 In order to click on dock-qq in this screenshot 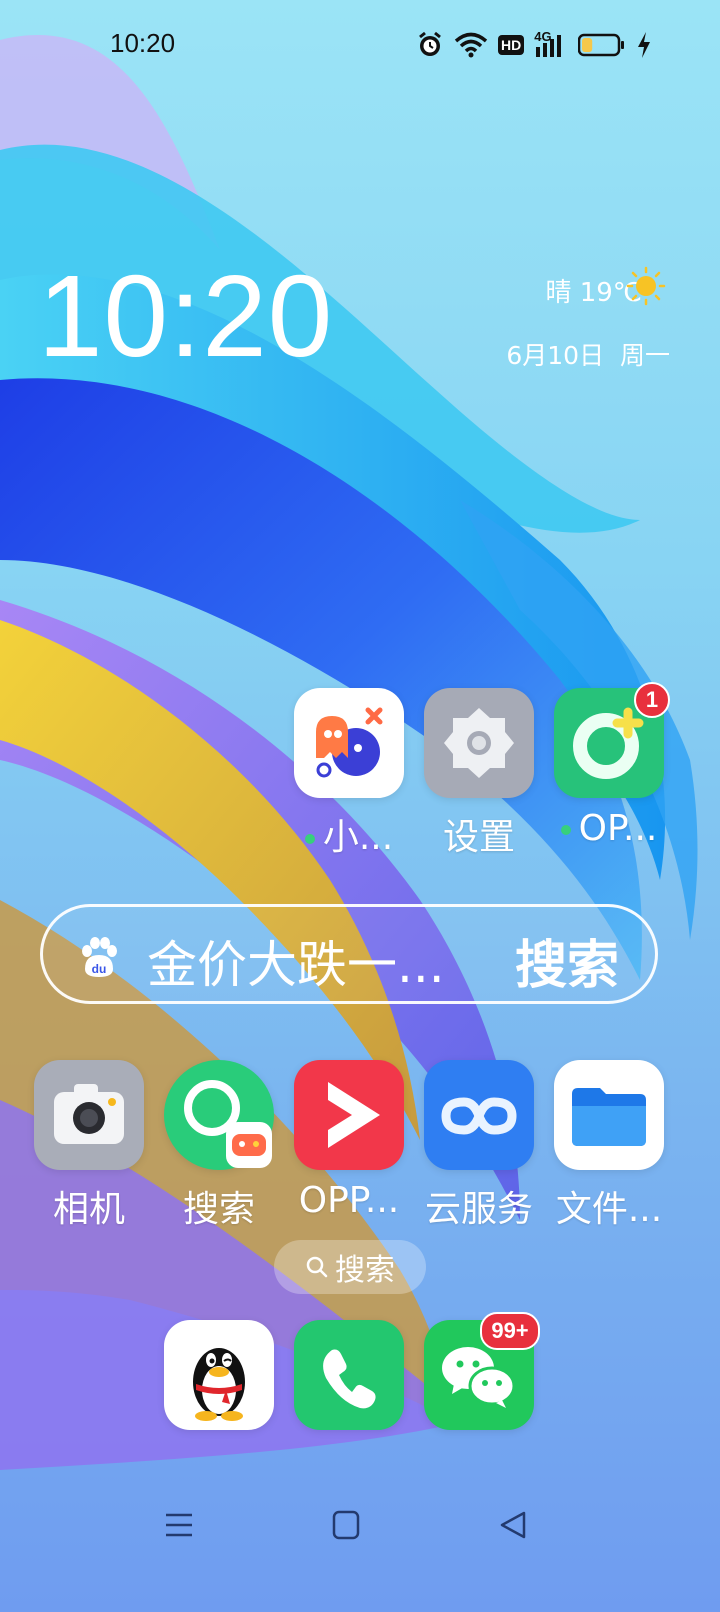, I will do `click(219, 1375)`.